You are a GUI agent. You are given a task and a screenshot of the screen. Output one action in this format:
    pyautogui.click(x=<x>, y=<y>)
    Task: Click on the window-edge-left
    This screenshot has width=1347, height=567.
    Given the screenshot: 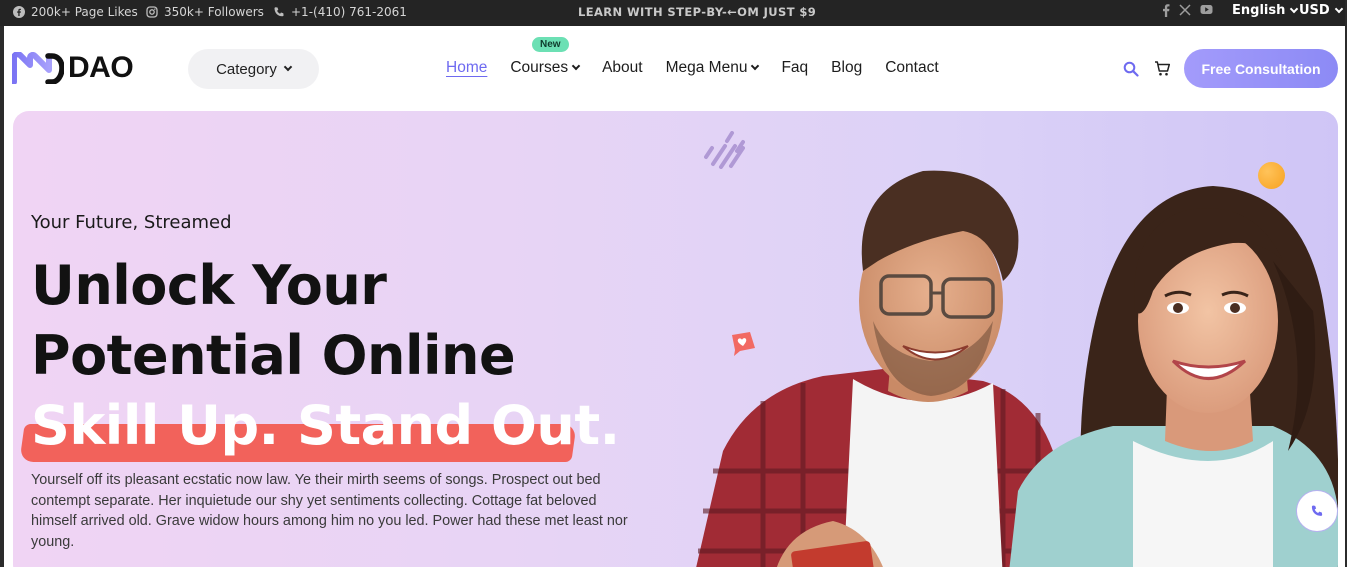 What is the action you would take?
    pyautogui.click(x=2, y=283)
    